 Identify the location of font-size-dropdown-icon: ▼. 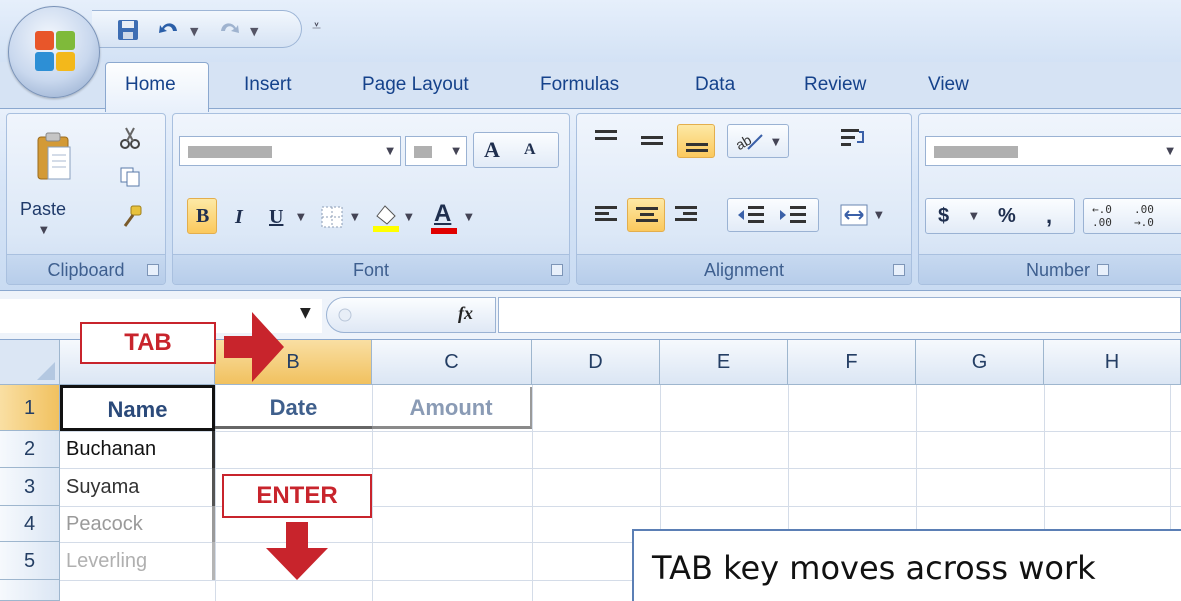
(456, 151).